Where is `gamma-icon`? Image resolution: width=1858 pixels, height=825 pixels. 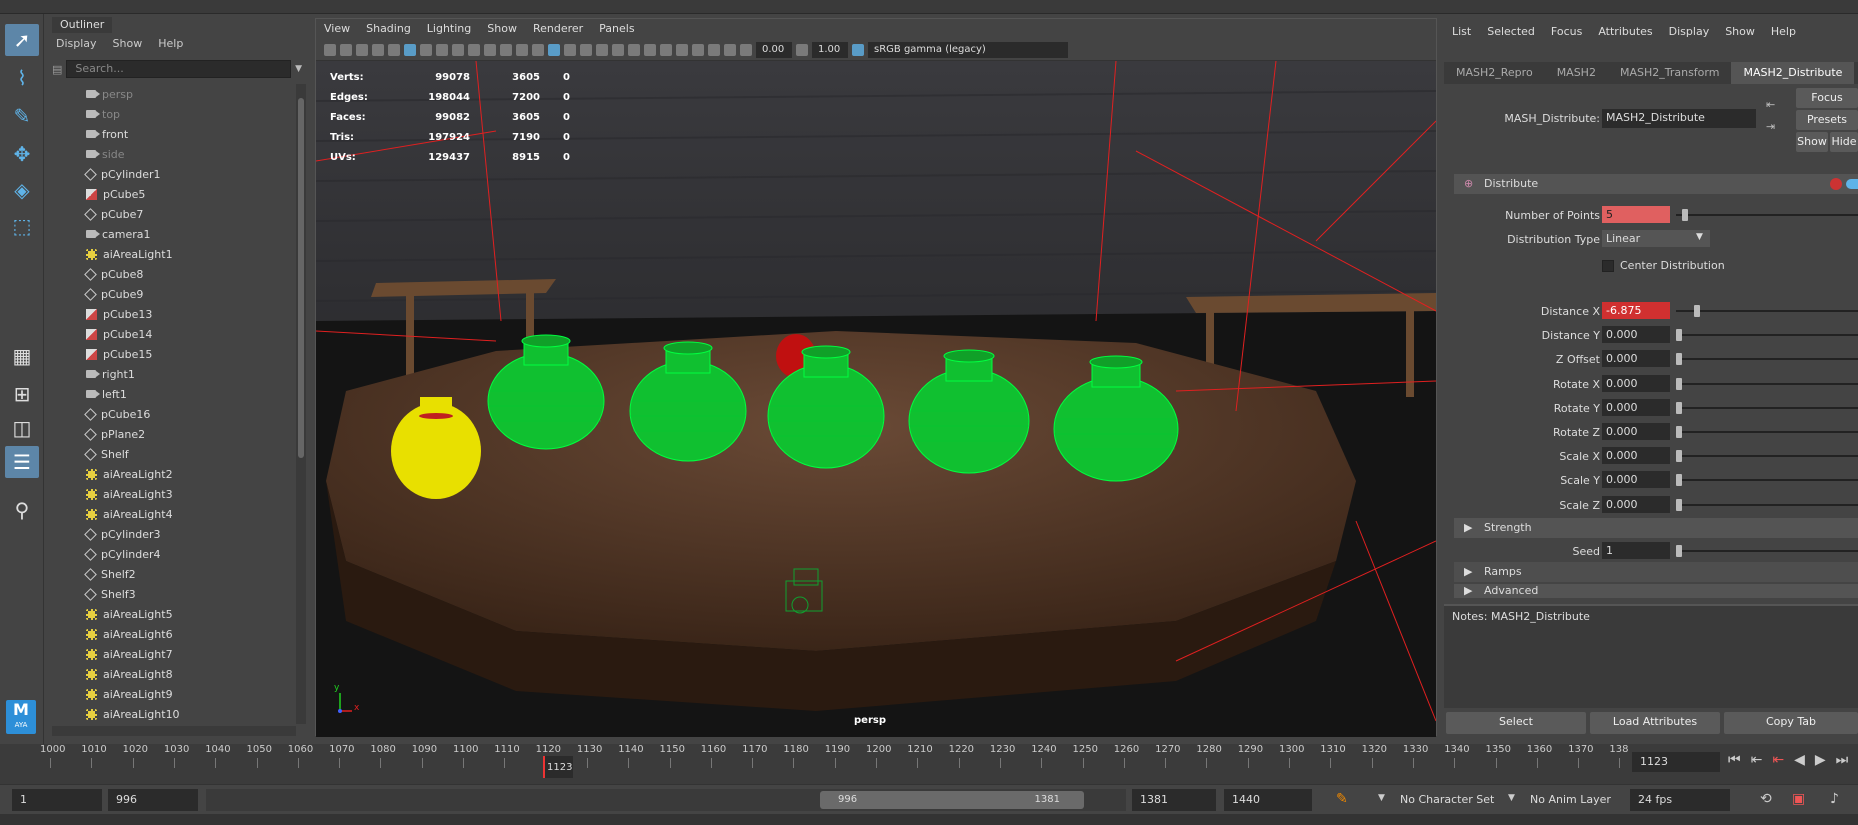 gamma-icon is located at coordinates (802, 49).